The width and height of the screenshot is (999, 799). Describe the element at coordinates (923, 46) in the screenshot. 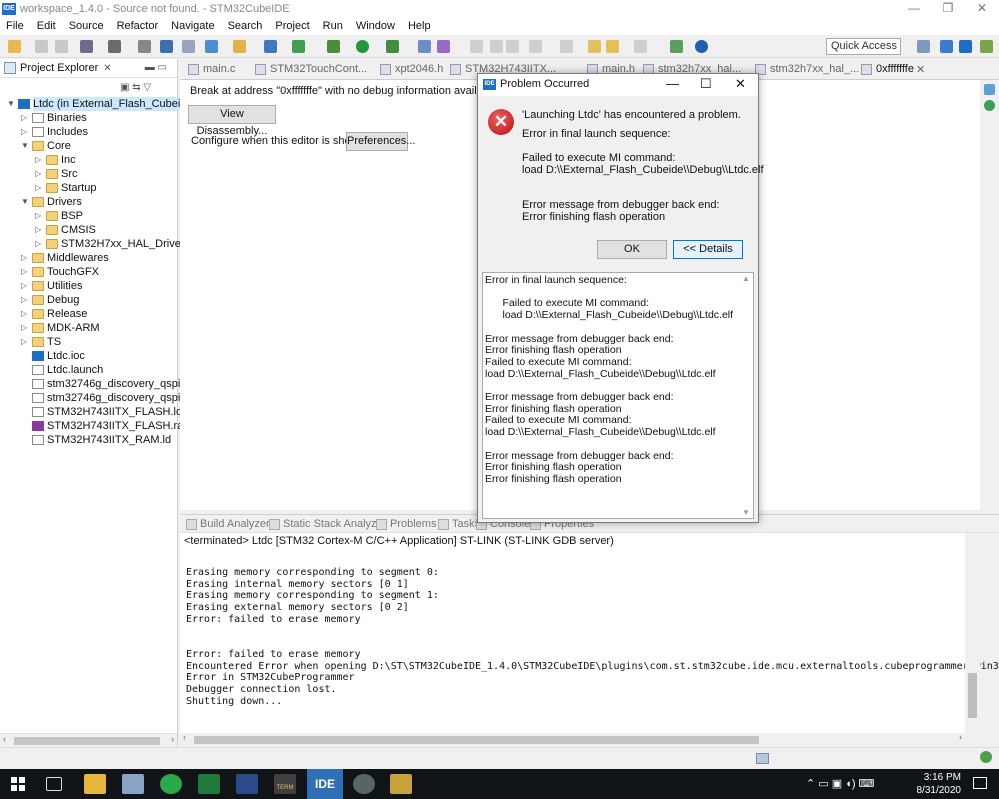

I see `perspective-icon` at that location.